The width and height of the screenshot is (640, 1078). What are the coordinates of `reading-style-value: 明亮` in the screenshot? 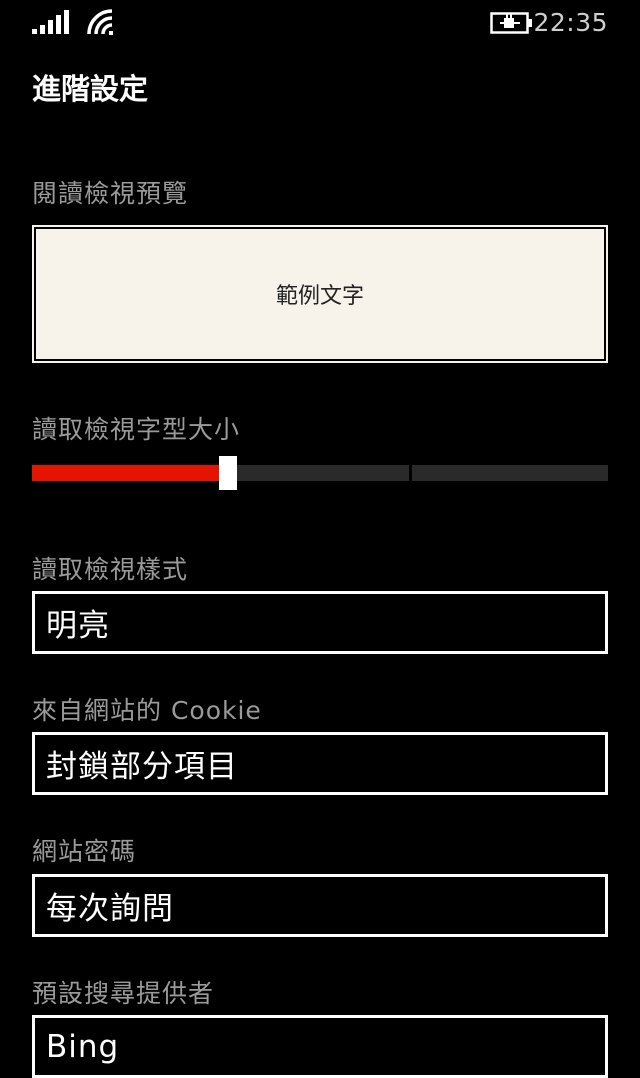 It's located at (78, 626).